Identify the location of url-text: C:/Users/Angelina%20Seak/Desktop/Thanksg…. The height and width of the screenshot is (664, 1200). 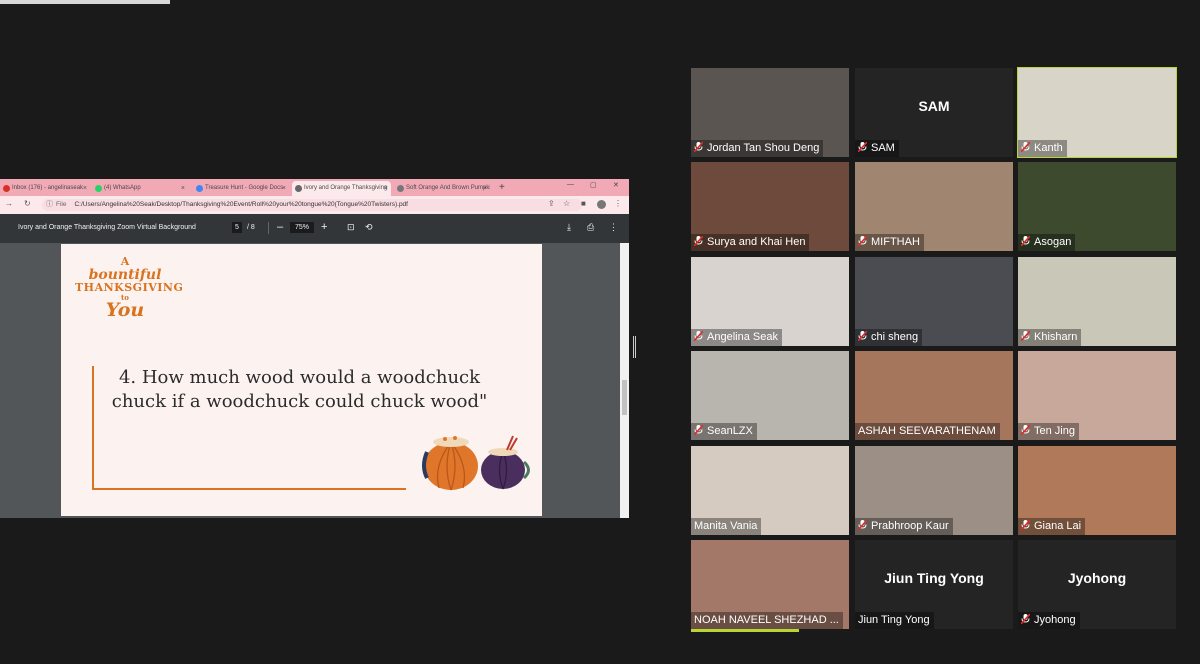
(241, 204).